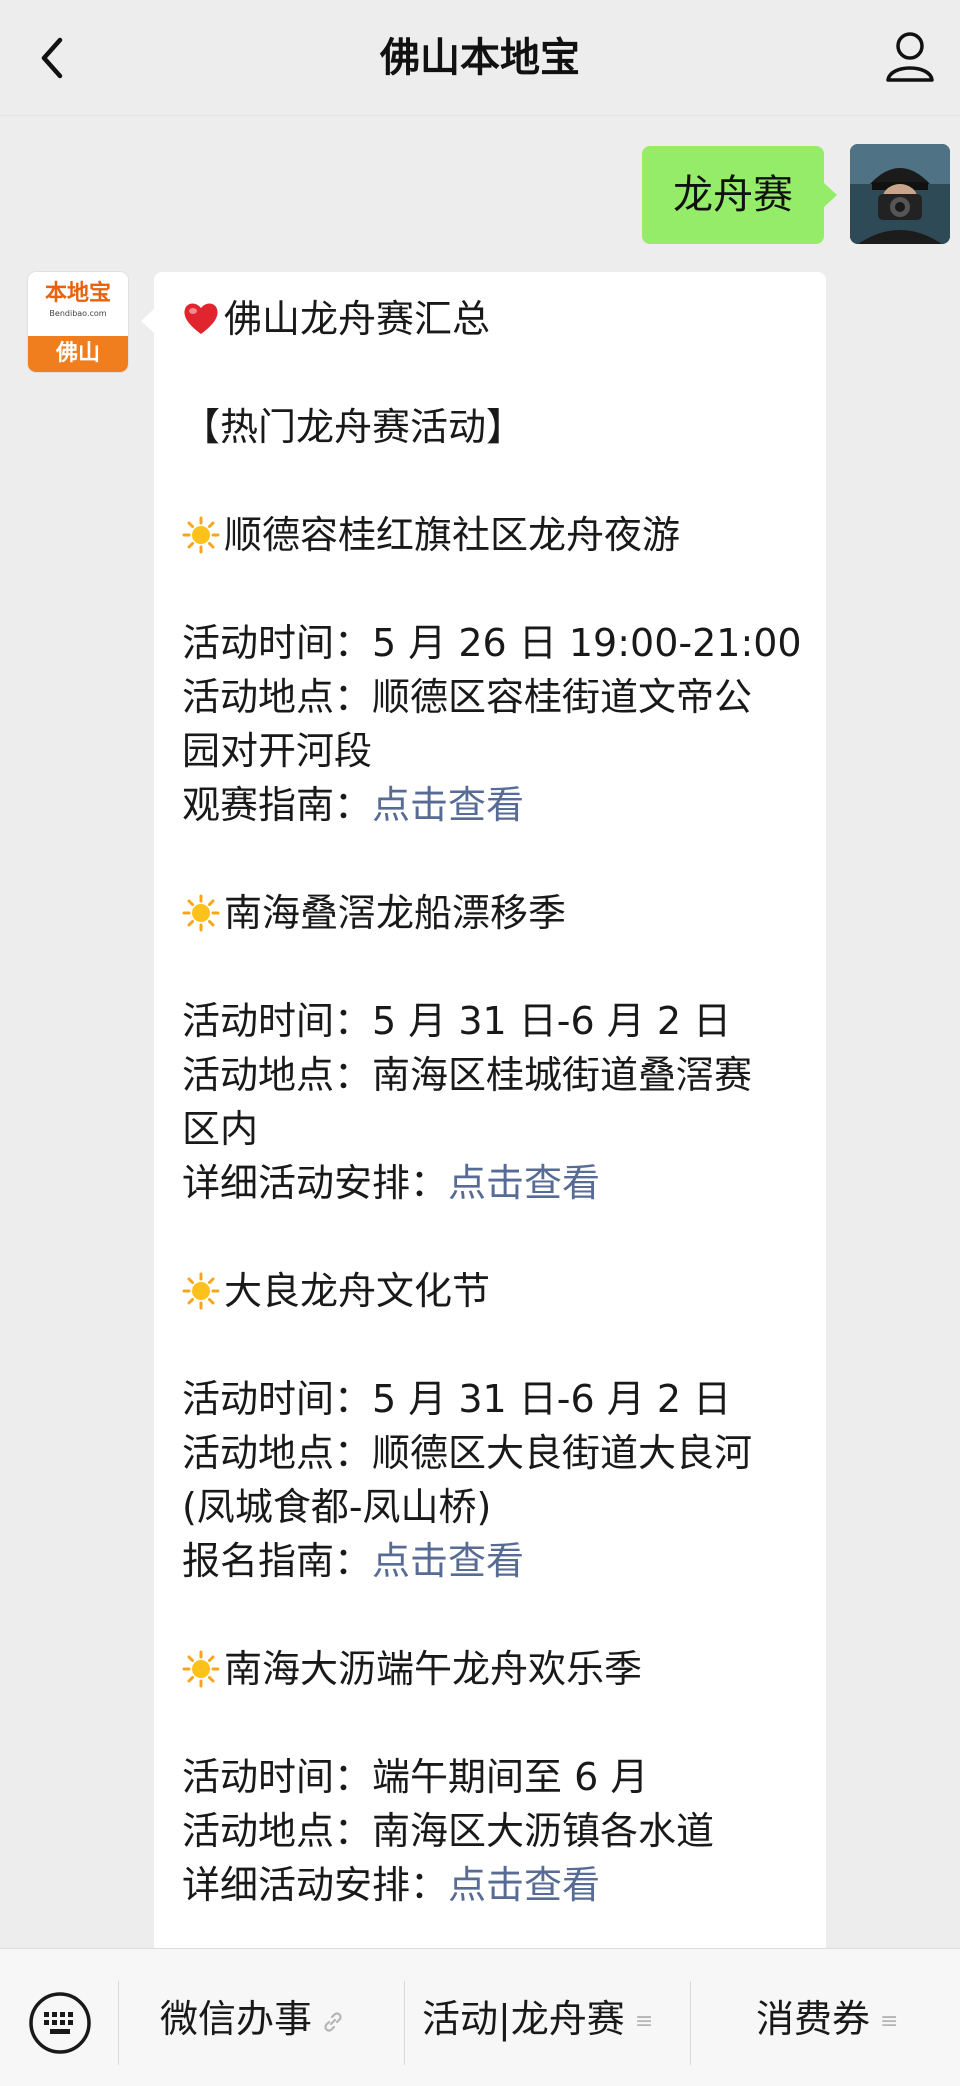  Describe the element at coordinates (543, 1831) in the screenshot. I see `place-value: 南海区大沥镇各水道` at that location.